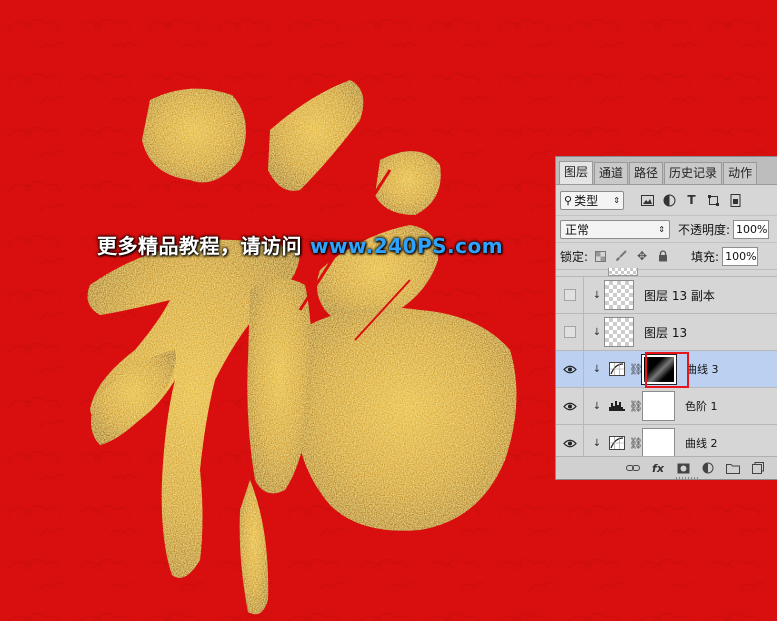 The height and width of the screenshot is (621, 777). Describe the element at coordinates (611, 173) in the screenshot. I see `tab-channels: 通道` at that location.